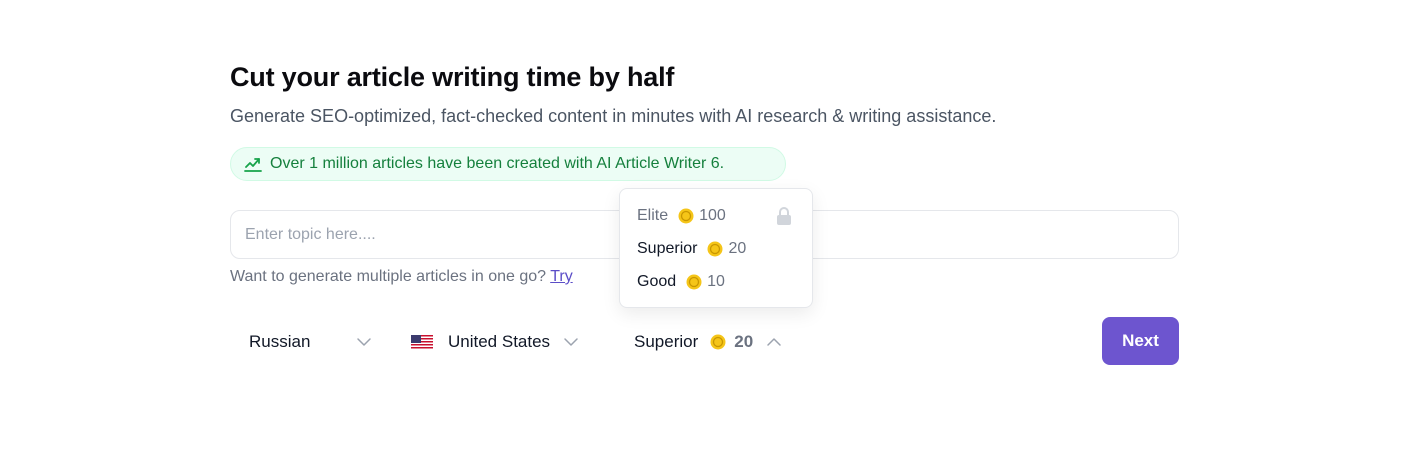 This screenshot has width=1418, height=449. I want to click on chevron-up-icon, so click(774, 342).